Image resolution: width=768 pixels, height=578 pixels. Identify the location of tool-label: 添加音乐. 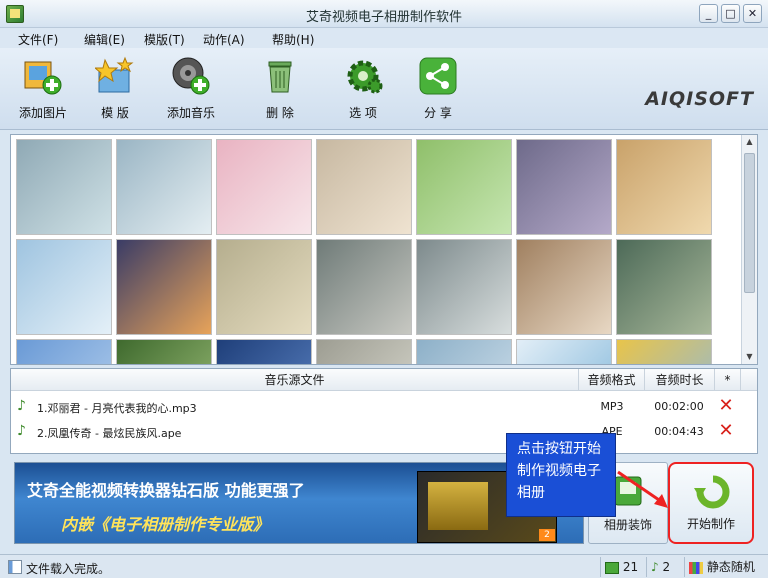
(190, 113).